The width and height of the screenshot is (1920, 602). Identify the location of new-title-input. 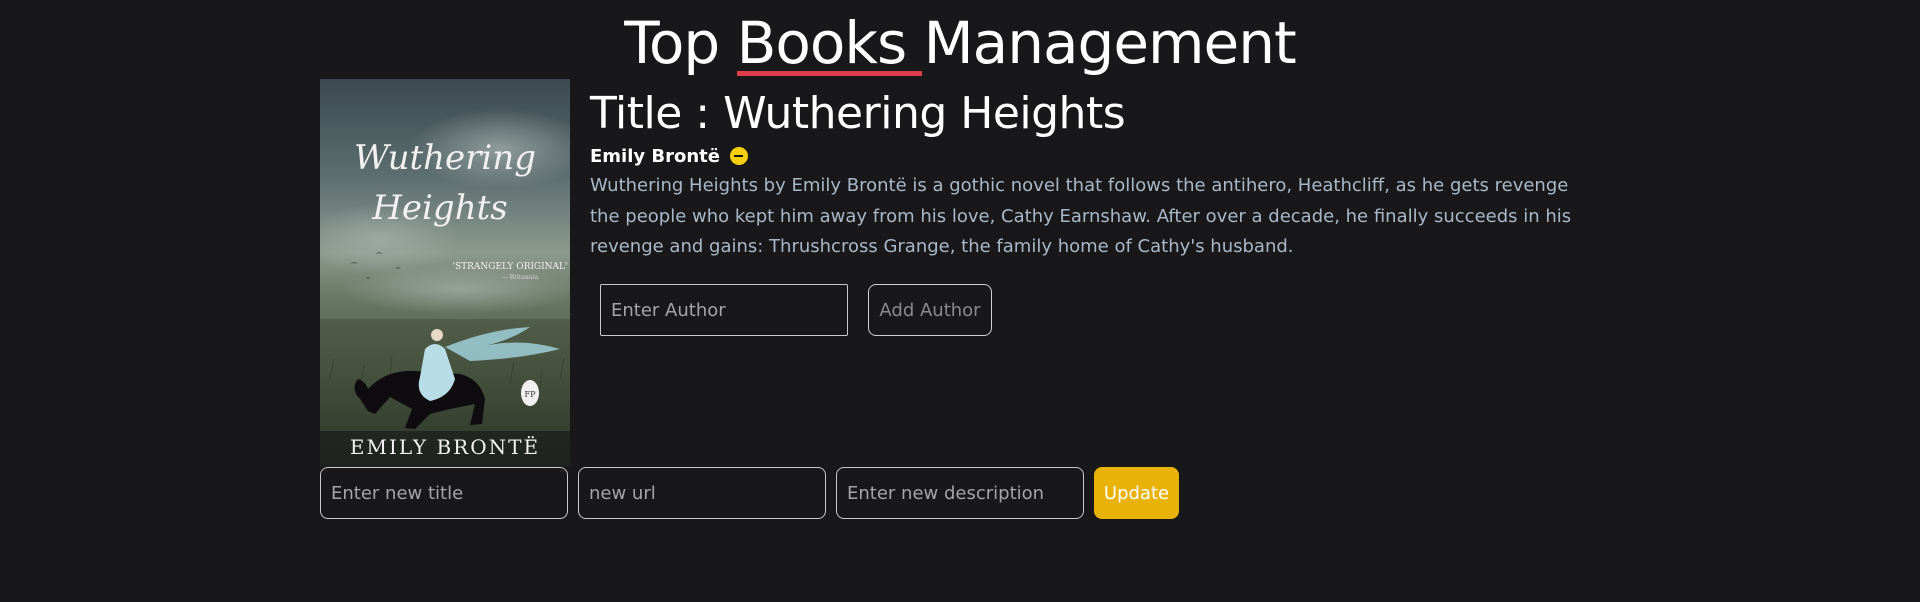
(444, 493).